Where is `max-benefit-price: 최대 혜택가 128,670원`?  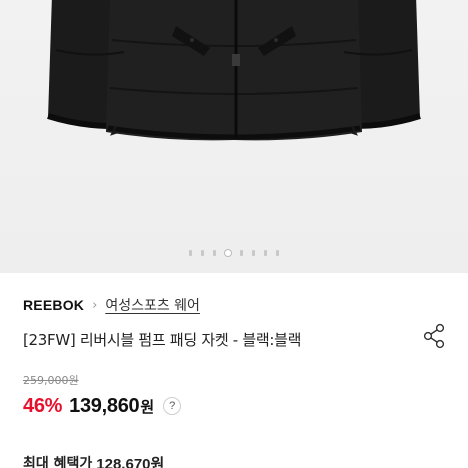 max-benefit-price: 최대 혜택가 128,670원 is located at coordinates (93, 460).